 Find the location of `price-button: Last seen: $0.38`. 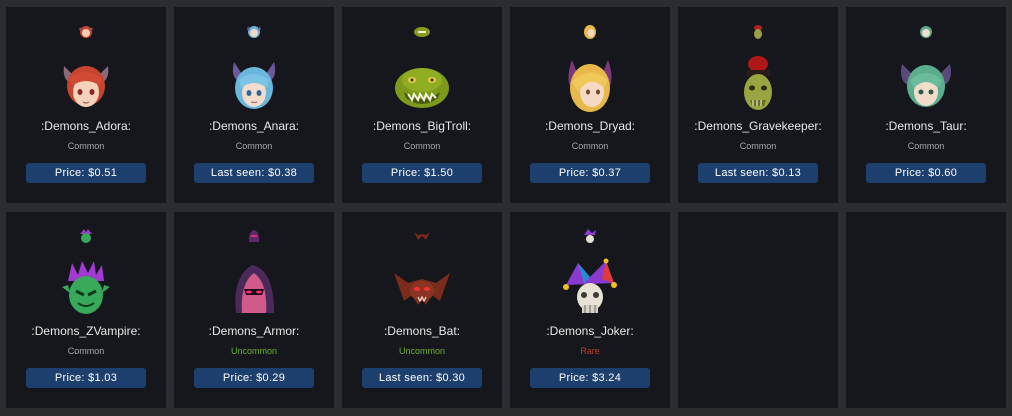

price-button: Last seen: $0.38 is located at coordinates (254, 173).